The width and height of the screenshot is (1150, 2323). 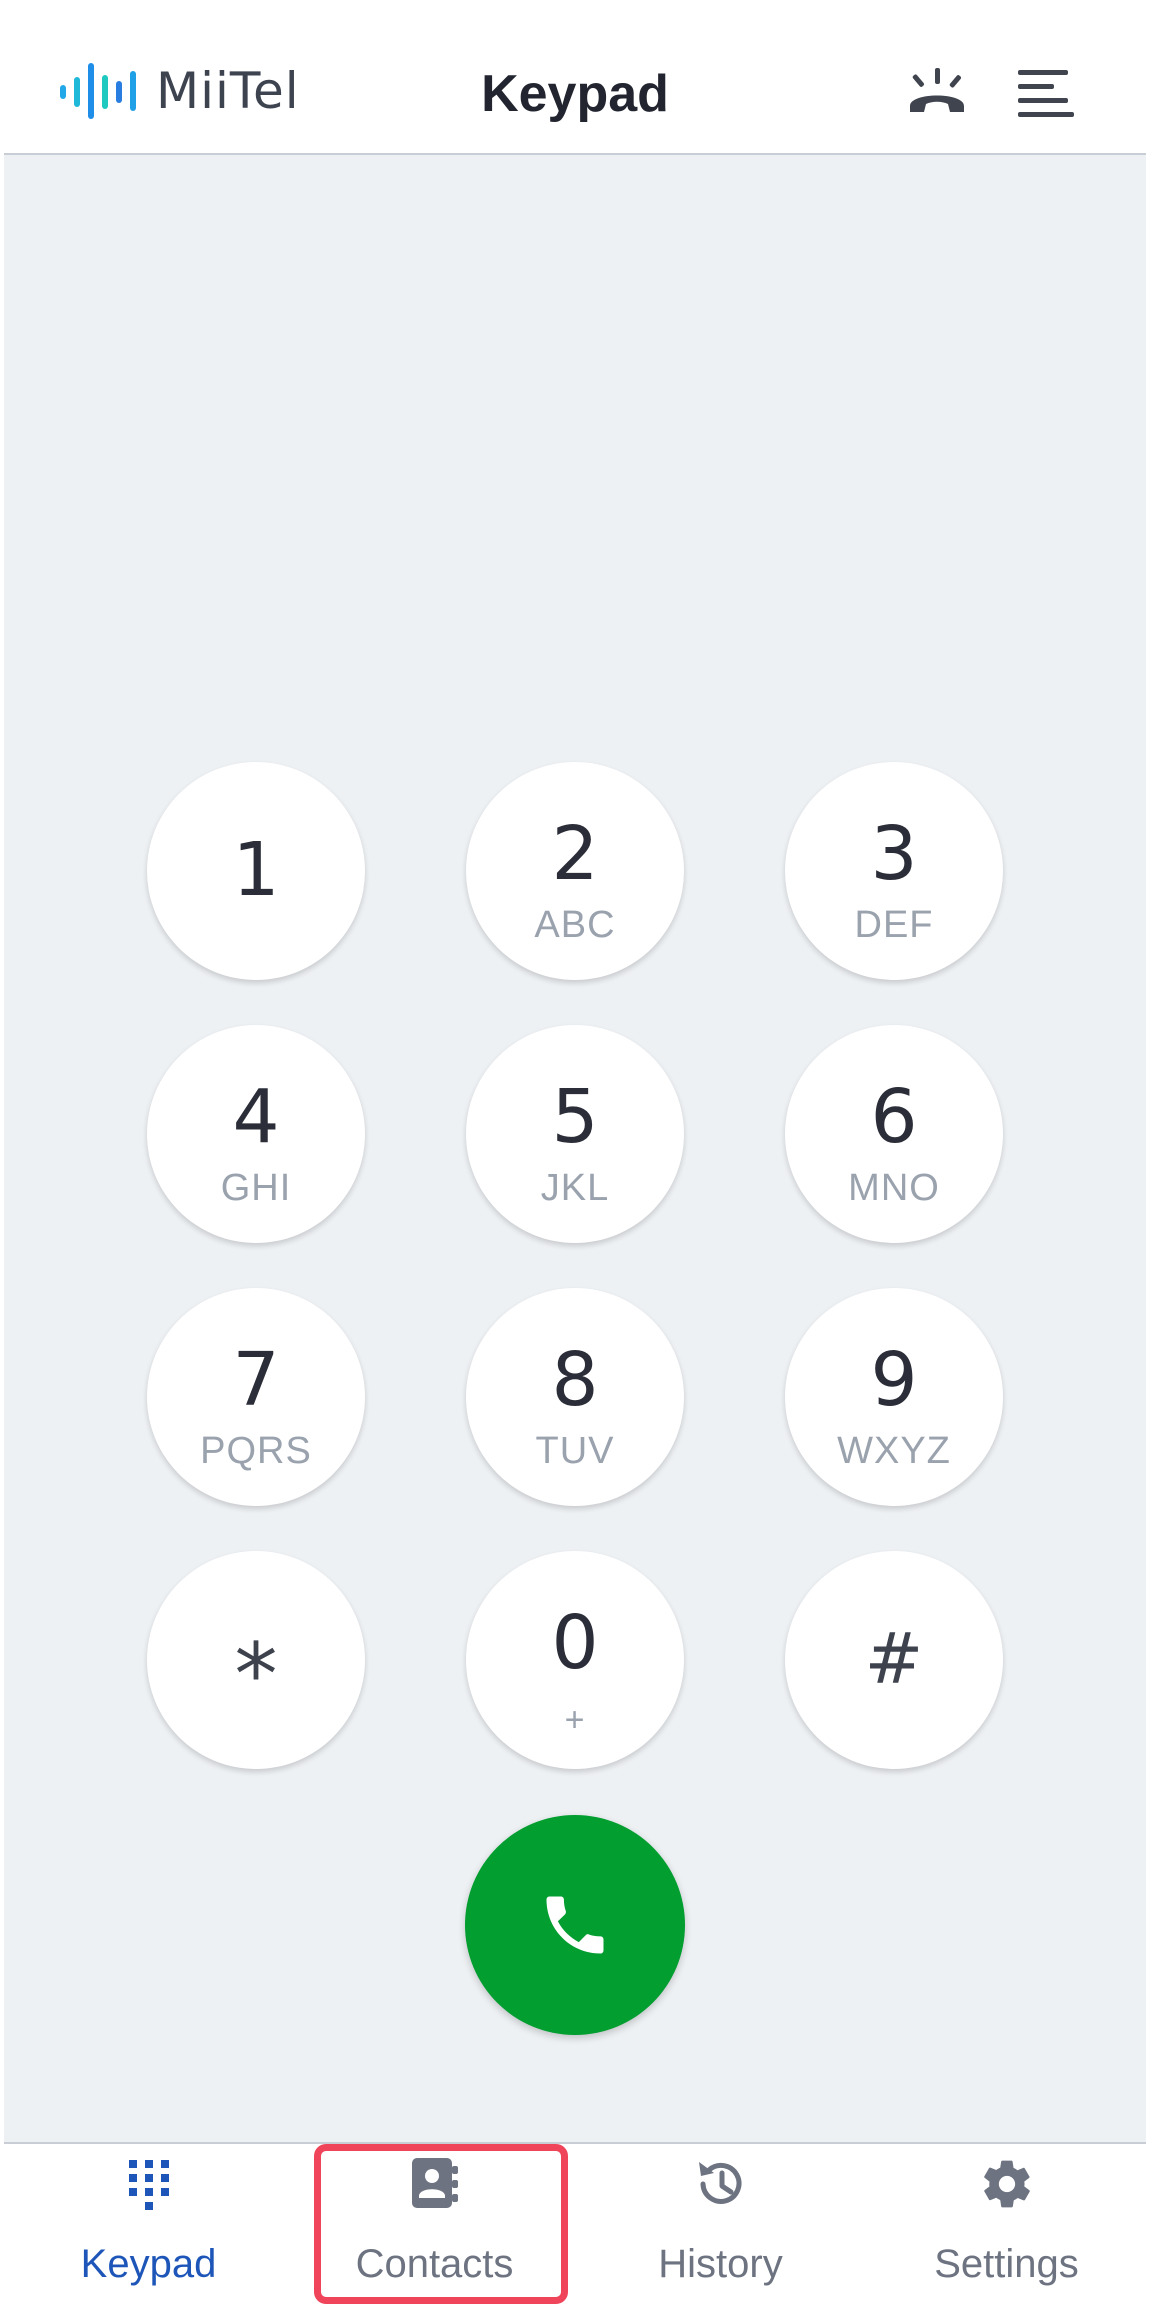 What do you see at coordinates (441, 2224) in the screenshot?
I see `contacts-highlight-box` at bounding box center [441, 2224].